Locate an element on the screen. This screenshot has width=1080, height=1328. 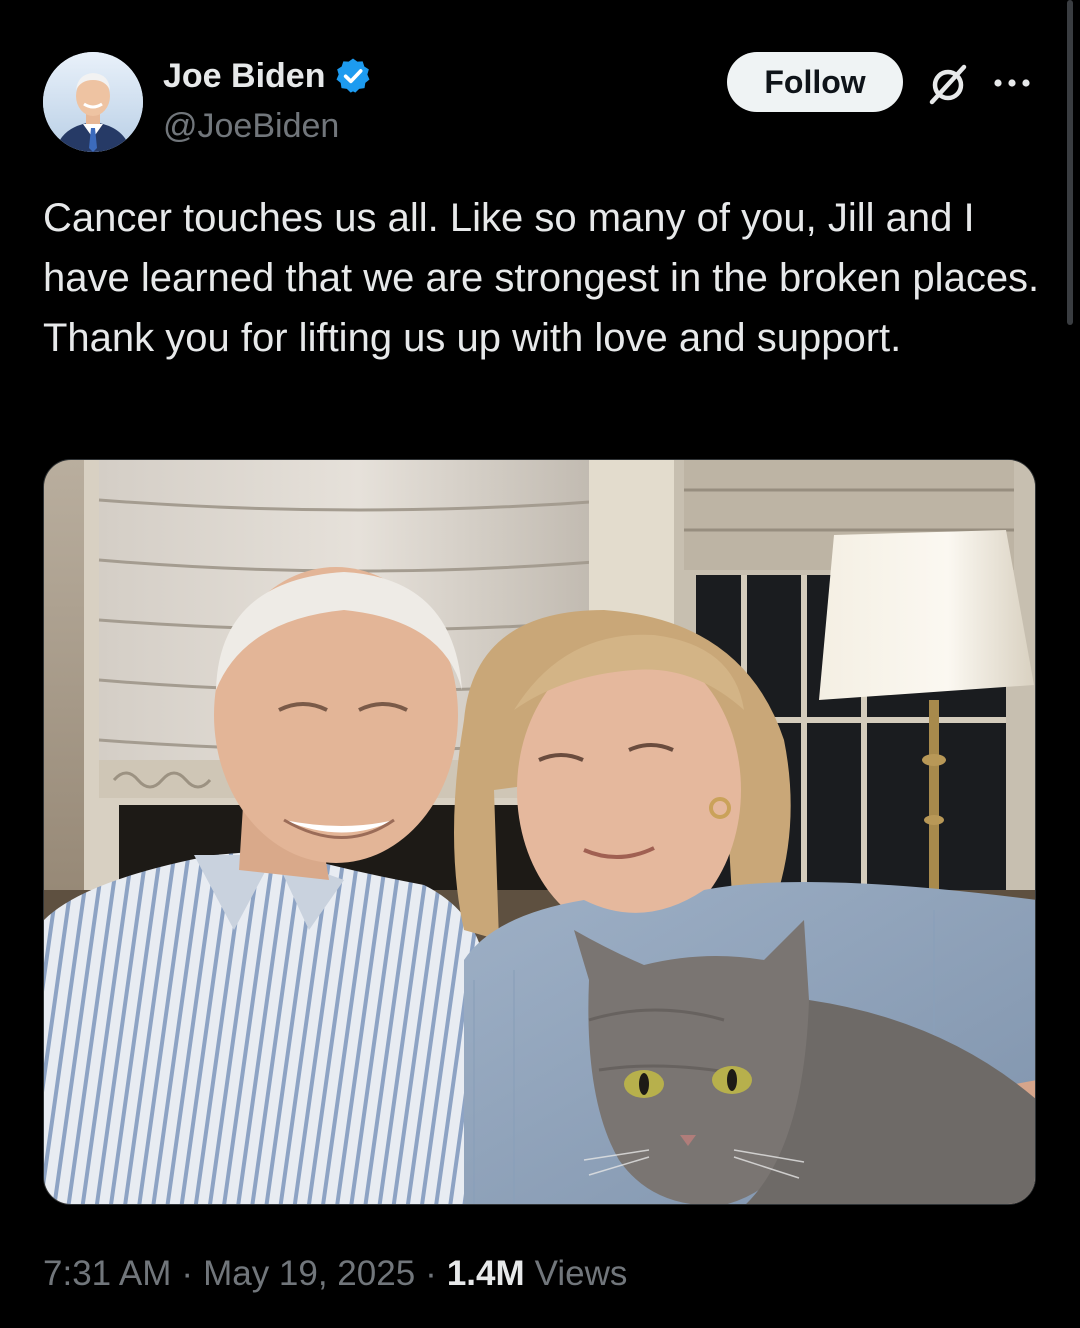
author-name-row: Joe Biden is located at coordinates (268, 76).